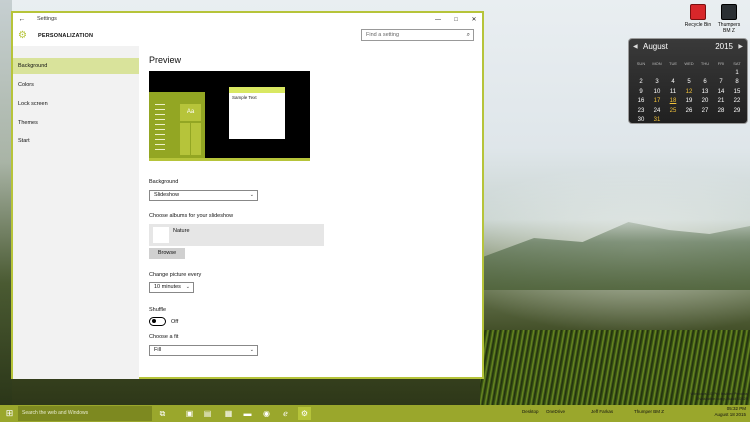 The height and width of the screenshot is (422, 750). I want to click on calendar-day: 19, so click(689, 102).